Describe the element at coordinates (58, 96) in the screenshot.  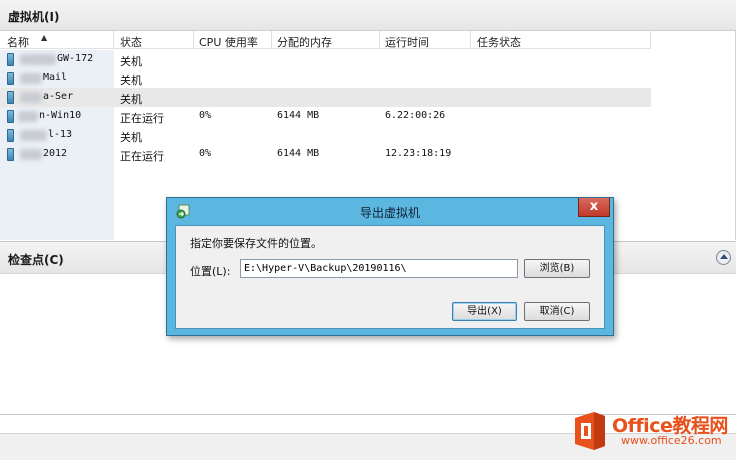
I see `vm-name: a-Ser` at that location.